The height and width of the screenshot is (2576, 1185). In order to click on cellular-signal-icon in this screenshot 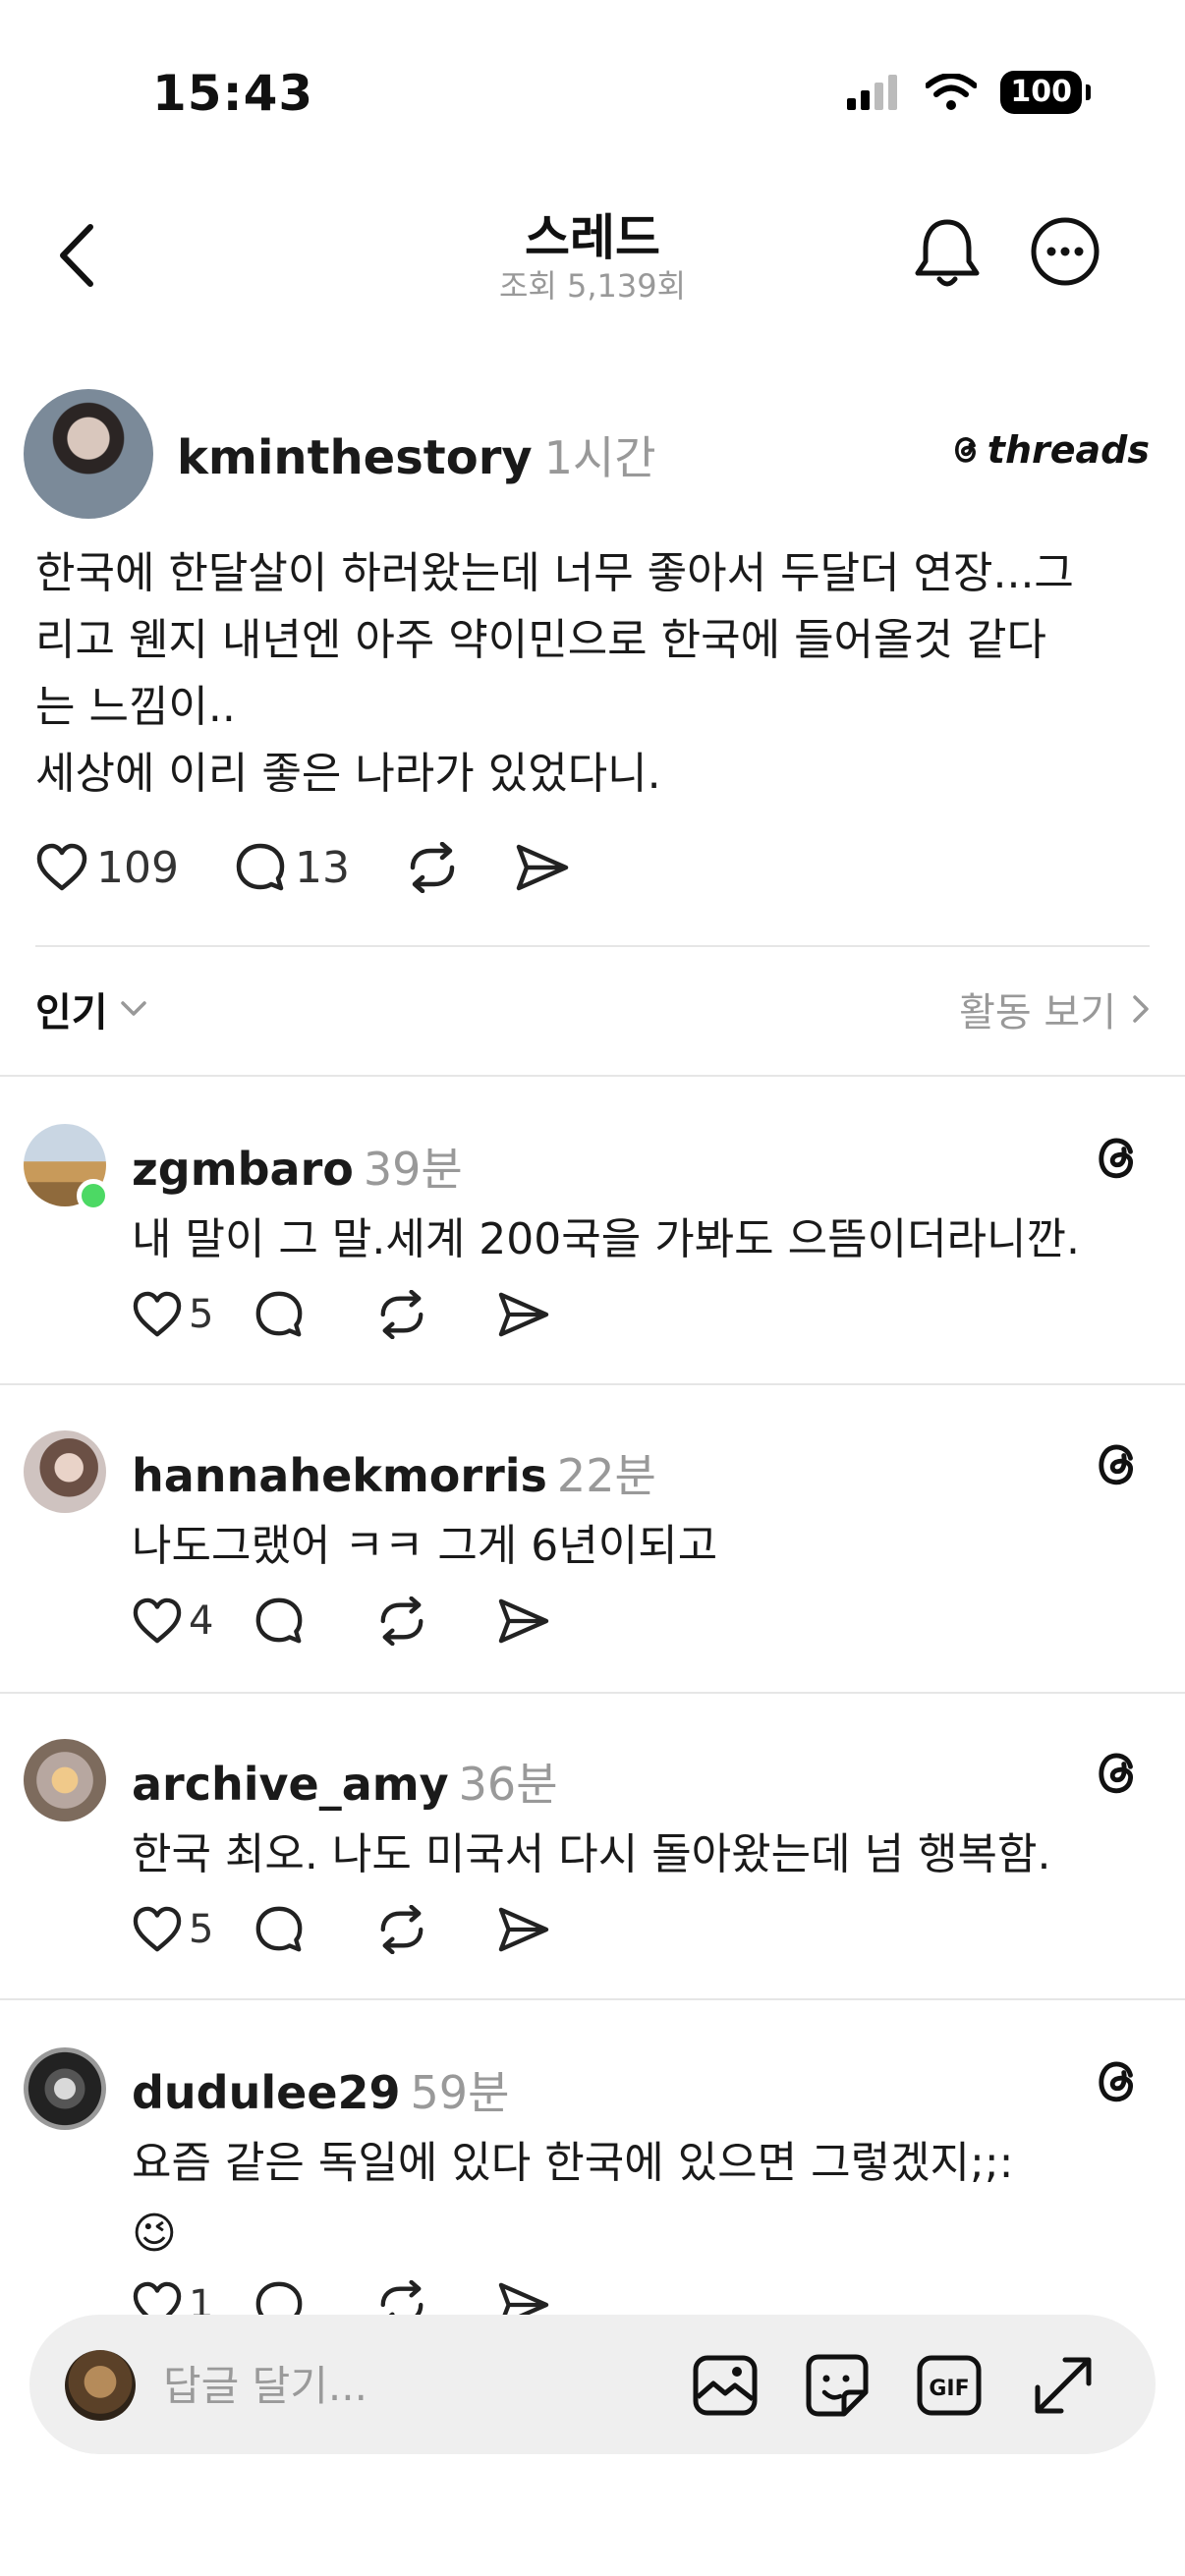, I will do `click(873, 92)`.